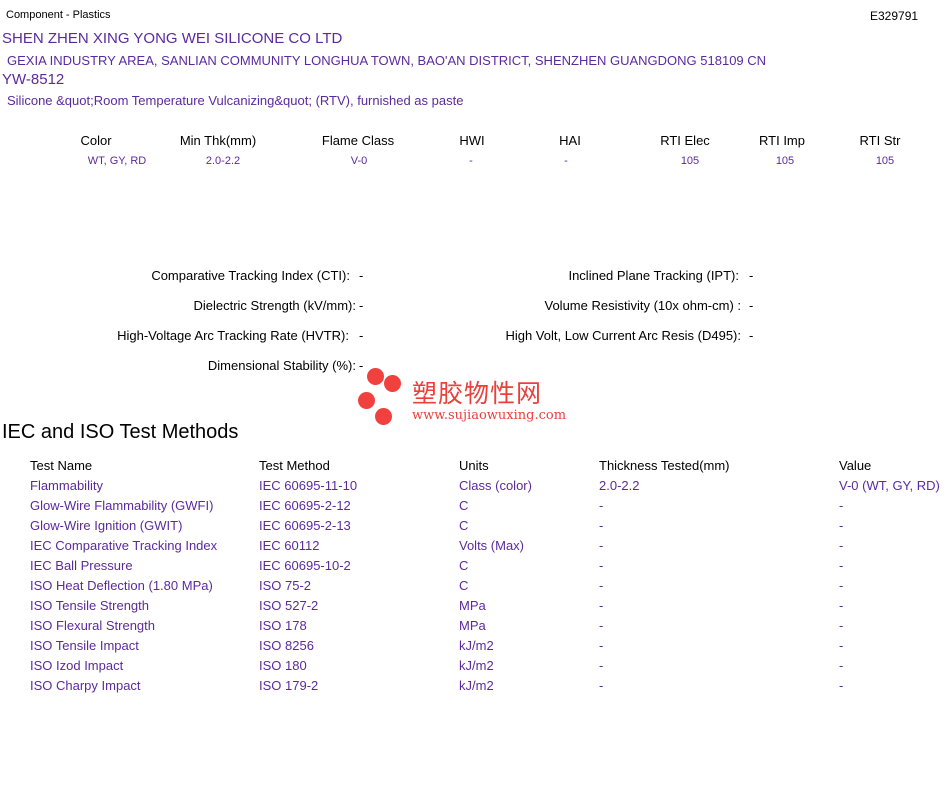 This screenshot has width=950, height=800. Describe the element at coordinates (751, 305) in the screenshot. I see `volume-resistivity-value: -` at that location.